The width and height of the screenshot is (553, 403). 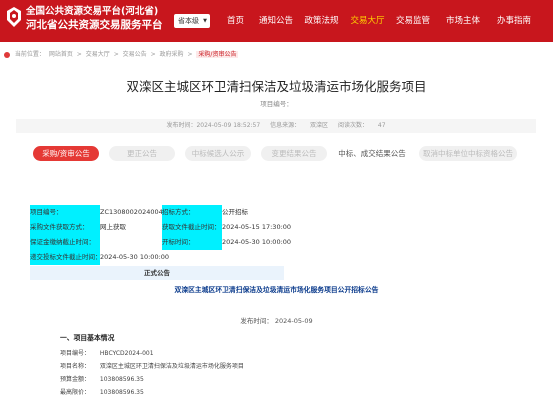 I want to click on tab-award-result: 中标、成交结果公告, so click(x=372, y=153).